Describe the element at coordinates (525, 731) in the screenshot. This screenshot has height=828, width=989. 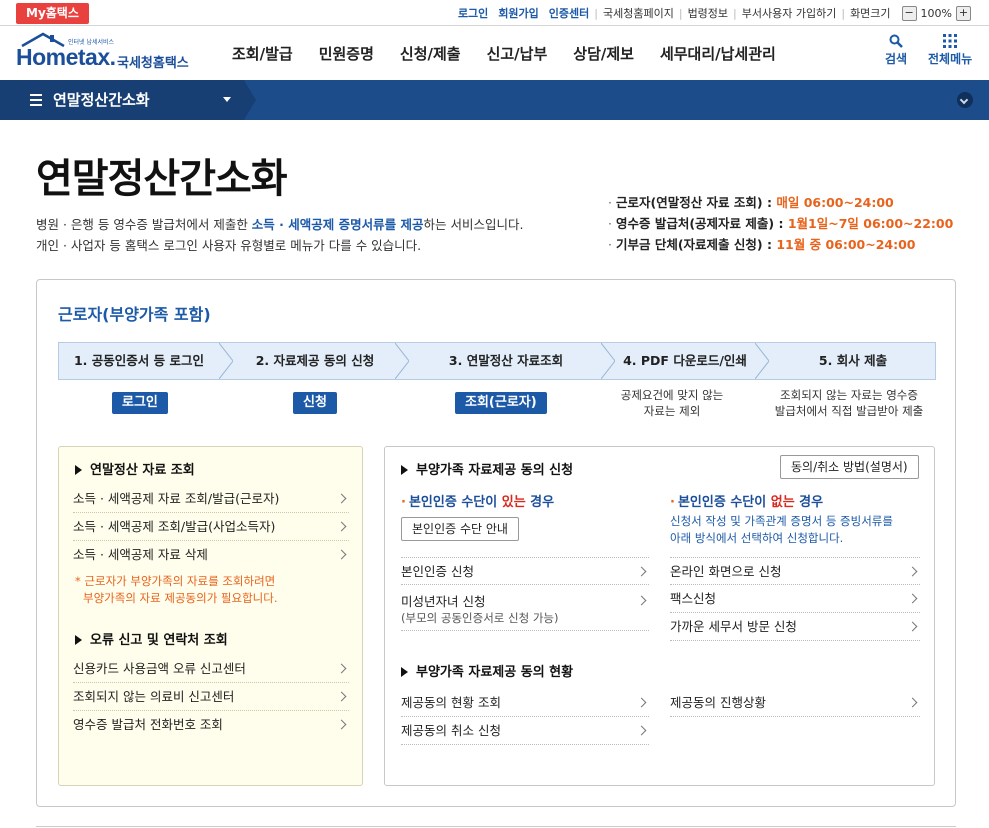
I see `consent-cancel-link: 제공동의 취소 신청` at that location.